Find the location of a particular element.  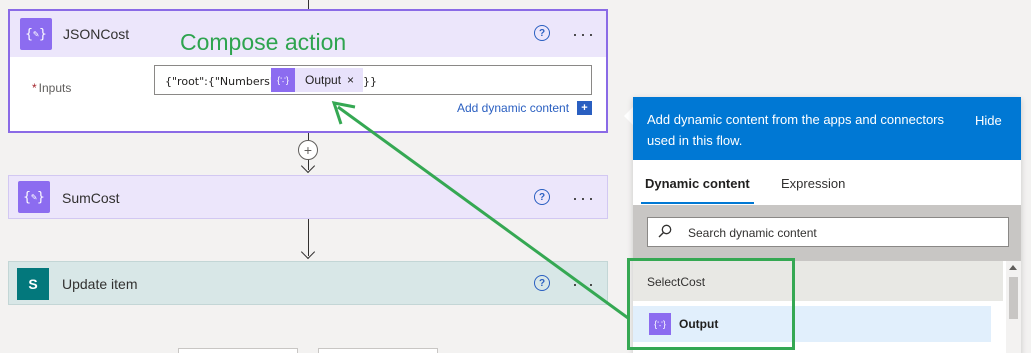

search-area: Search dynamic content is located at coordinates (827, 233).